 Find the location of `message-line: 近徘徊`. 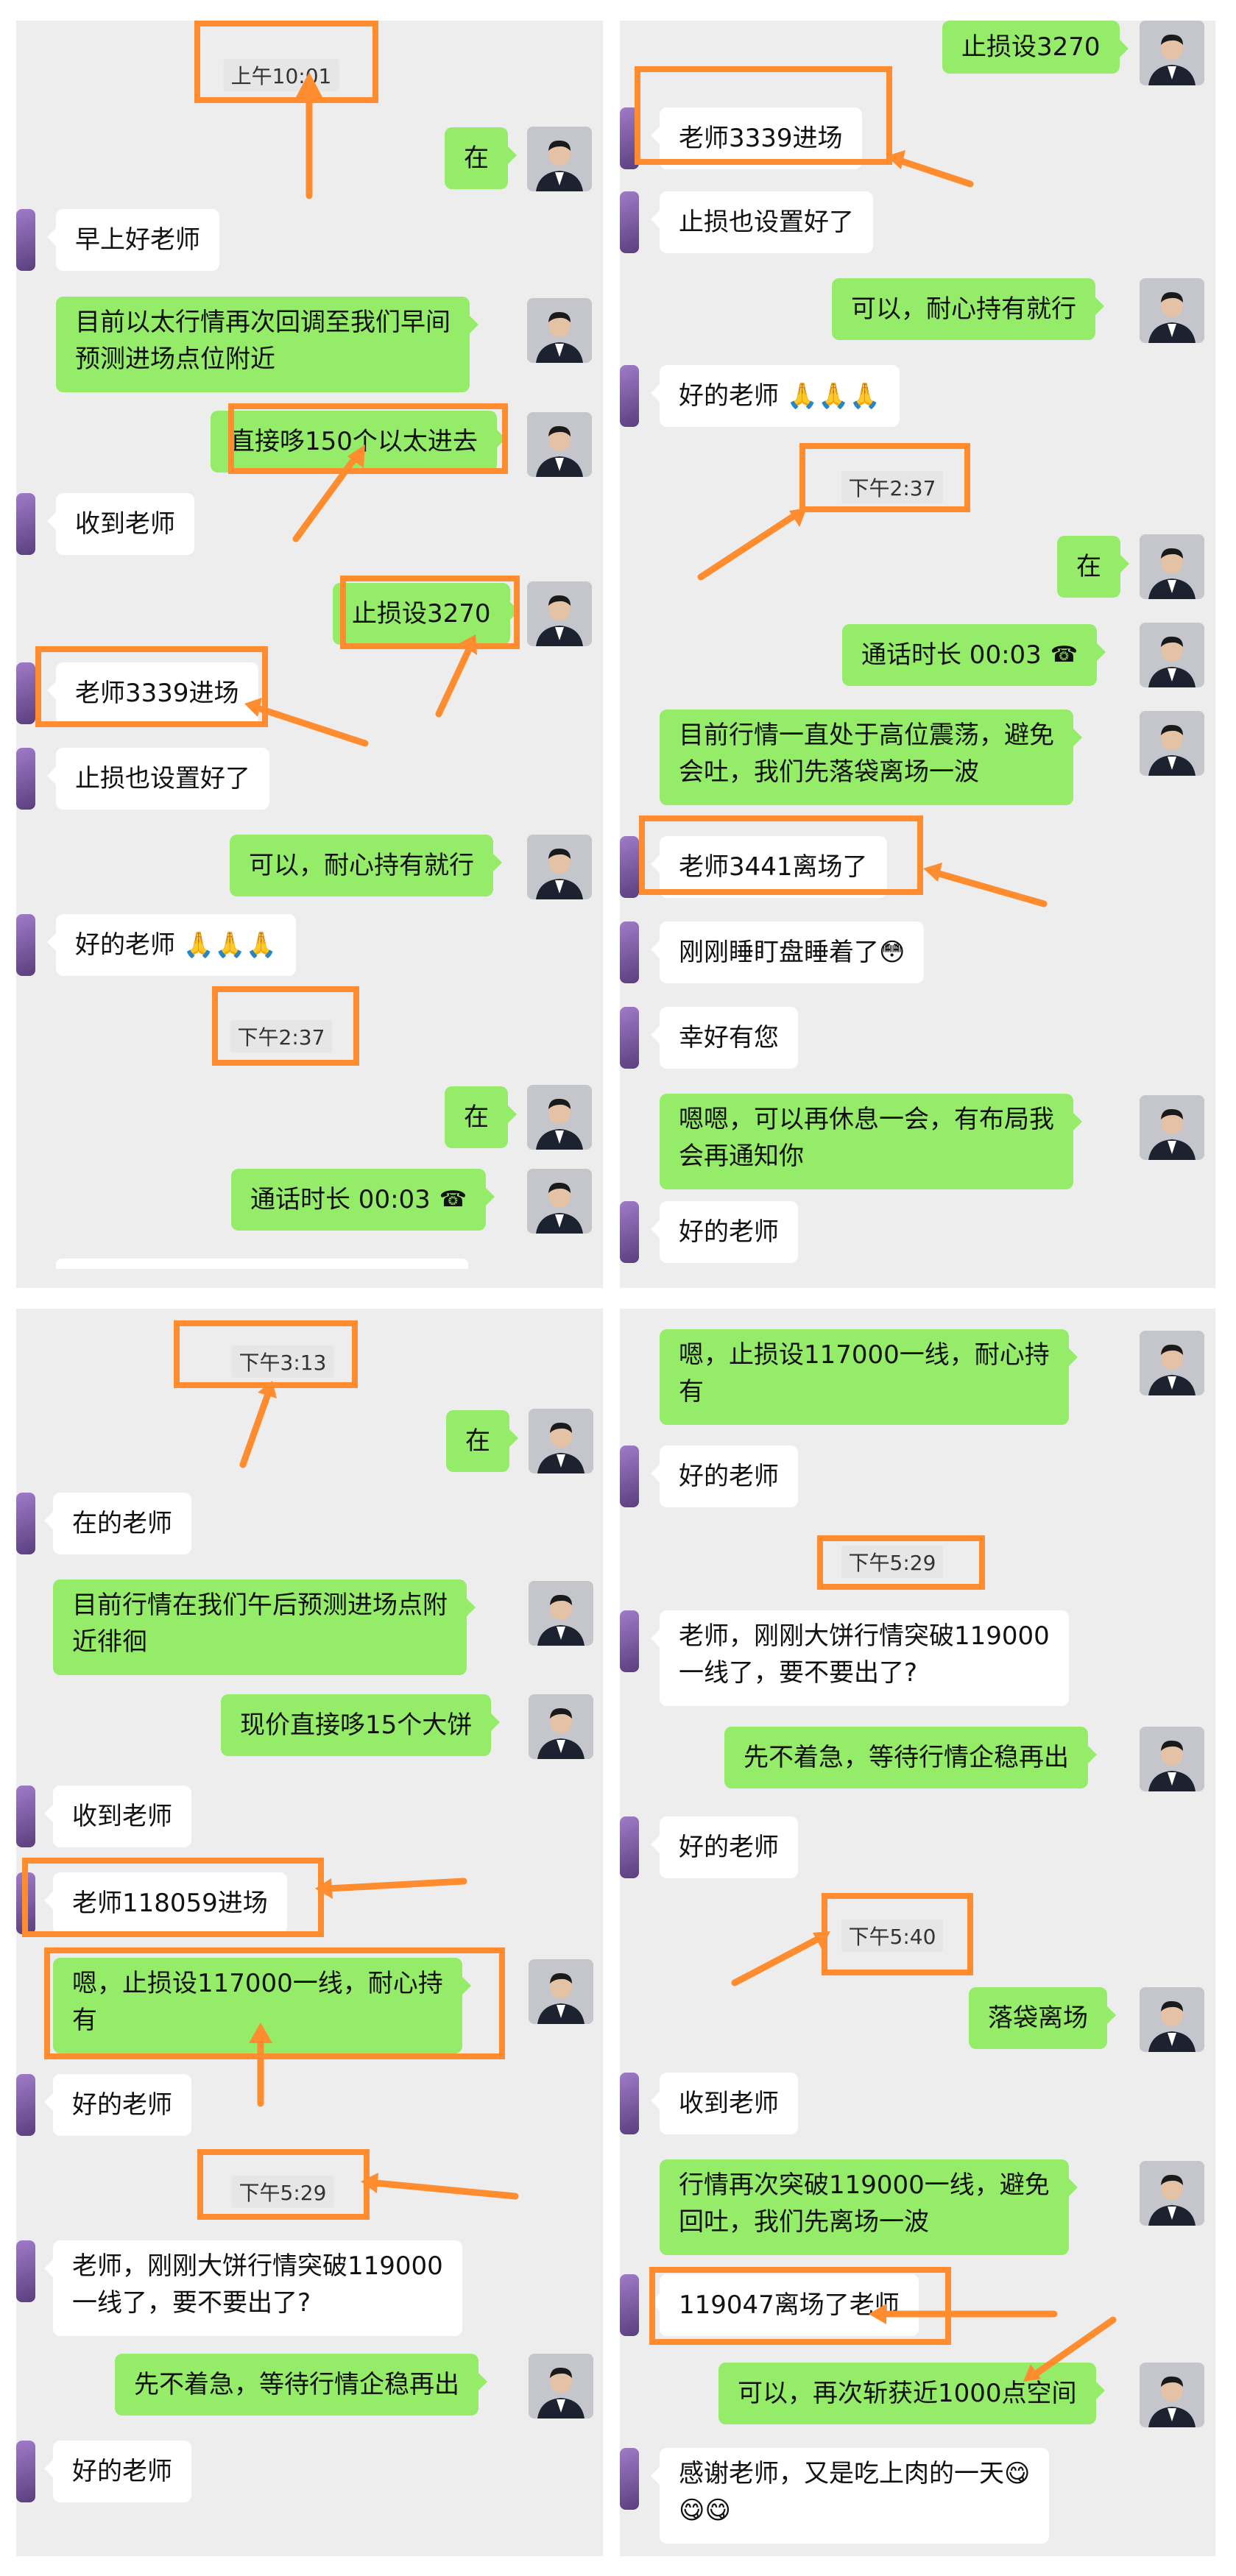

message-line: 近徘徊 is located at coordinates (109, 1642).